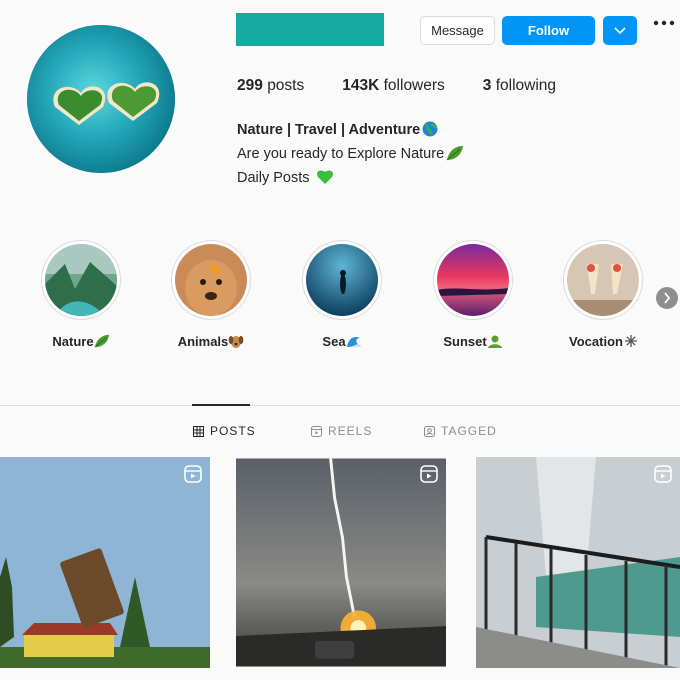 The image size is (680, 680). Describe the element at coordinates (603, 280) in the screenshot. I see `highlight-vocation-image` at that location.